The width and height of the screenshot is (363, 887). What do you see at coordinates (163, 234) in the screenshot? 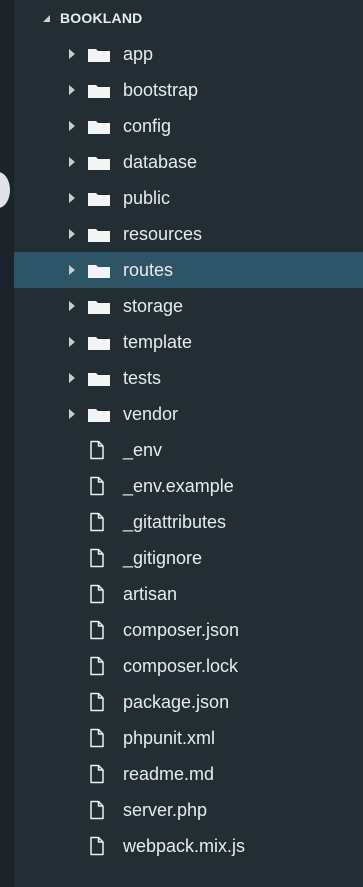
I see `folder-label: resources` at bounding box center [163, 234].